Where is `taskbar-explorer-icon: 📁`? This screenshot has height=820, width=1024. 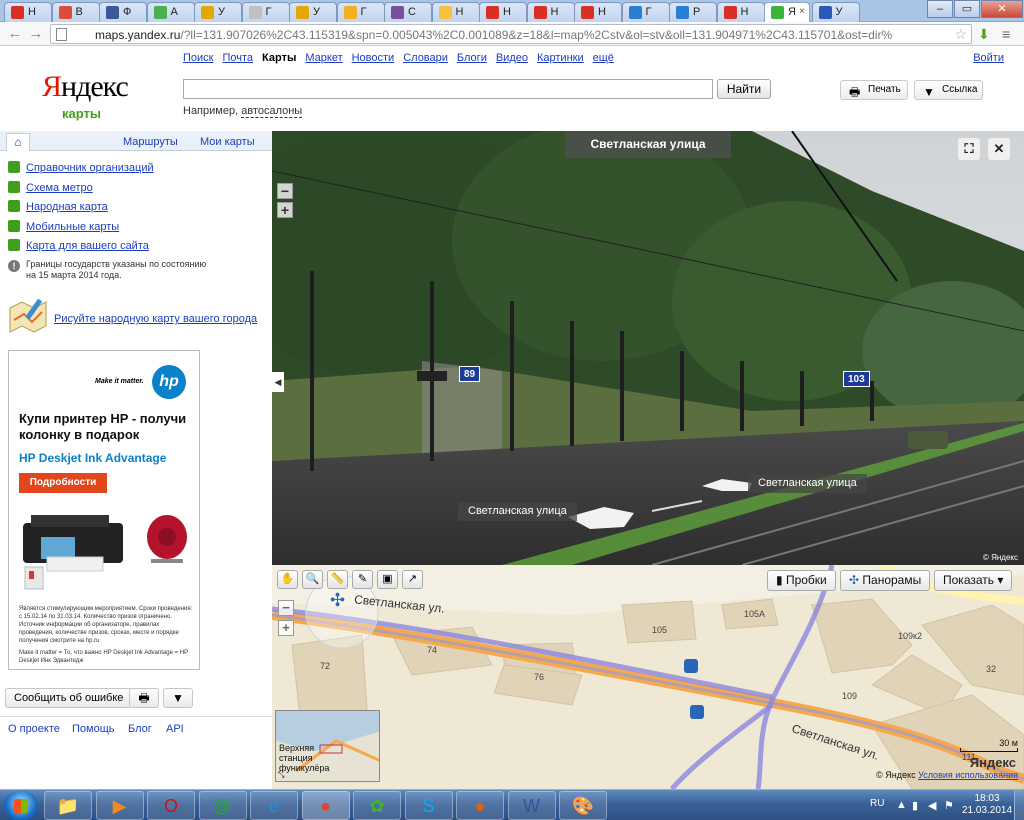
taskbar-explorer-icon: 📁 is located at coordinates (68, 805).